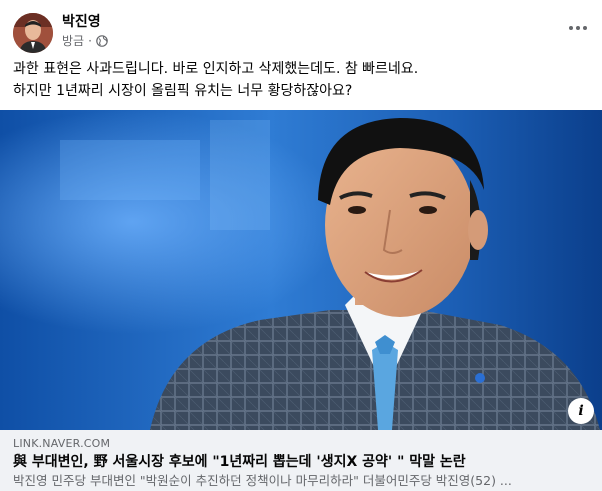 The width and height of the screenshot is (602, 491). What do you see at coordinates (85, 41) in the screenshot?
I see `post-meta: 방금 ·` at bounding box center [85, 41].